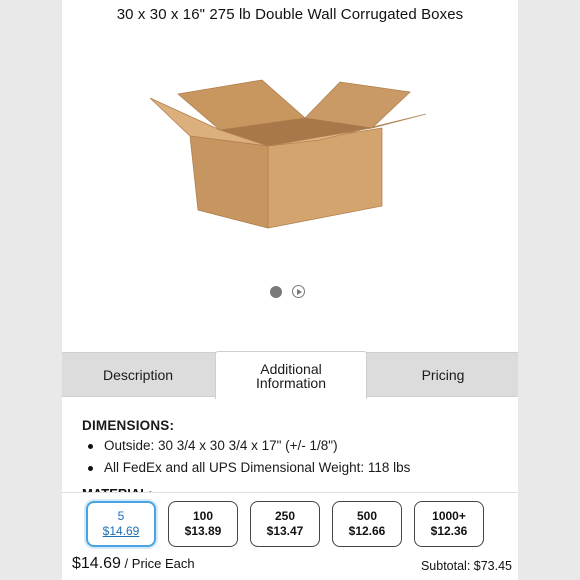 The width and height of the screenshot is (580, 580). Describe the element at coordinates (285, 531) in the screenshot. I see `tier-price: $13.47` at that location.